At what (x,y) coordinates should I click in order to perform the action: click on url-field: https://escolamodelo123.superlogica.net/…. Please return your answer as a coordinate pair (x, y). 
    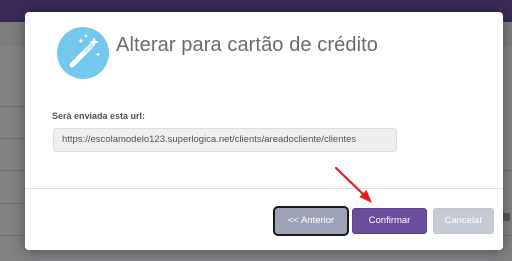
    Looking at the image, I should click on (225, 140).